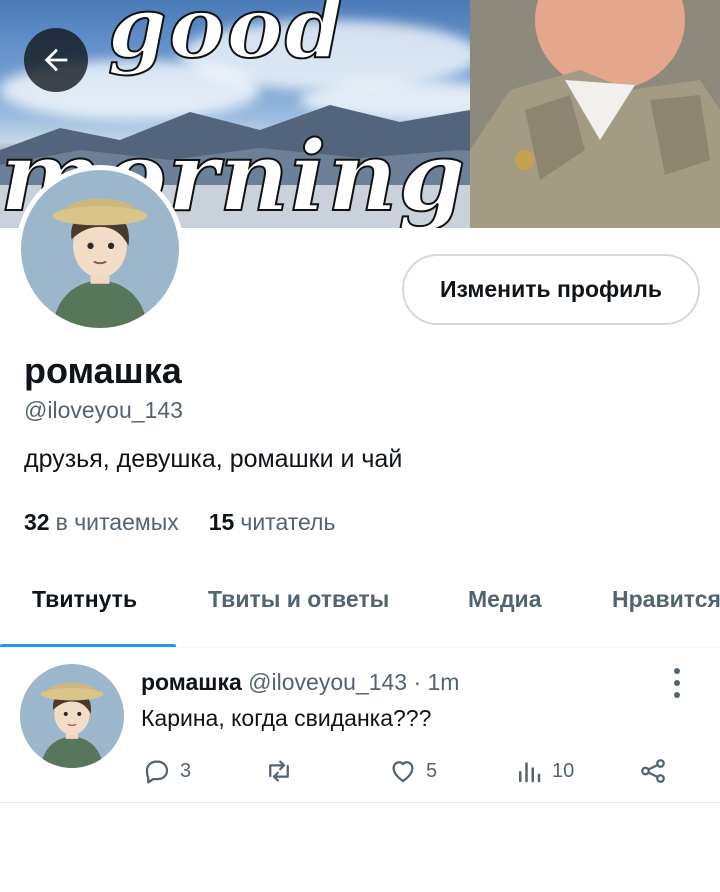 This screenshot has height=892, width=720. What do you see at coordinates (157, 772) in the screenshot?
I see `reply-icon` at bounding box center [157, 772].